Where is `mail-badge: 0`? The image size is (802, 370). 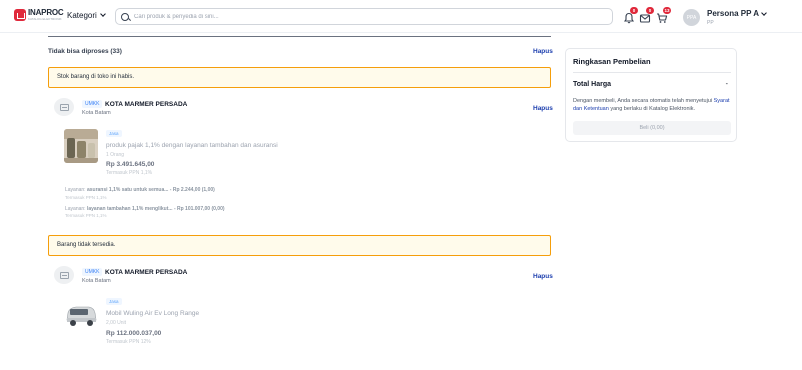 mail-badge: 0 is located at coordinates (650, 10).